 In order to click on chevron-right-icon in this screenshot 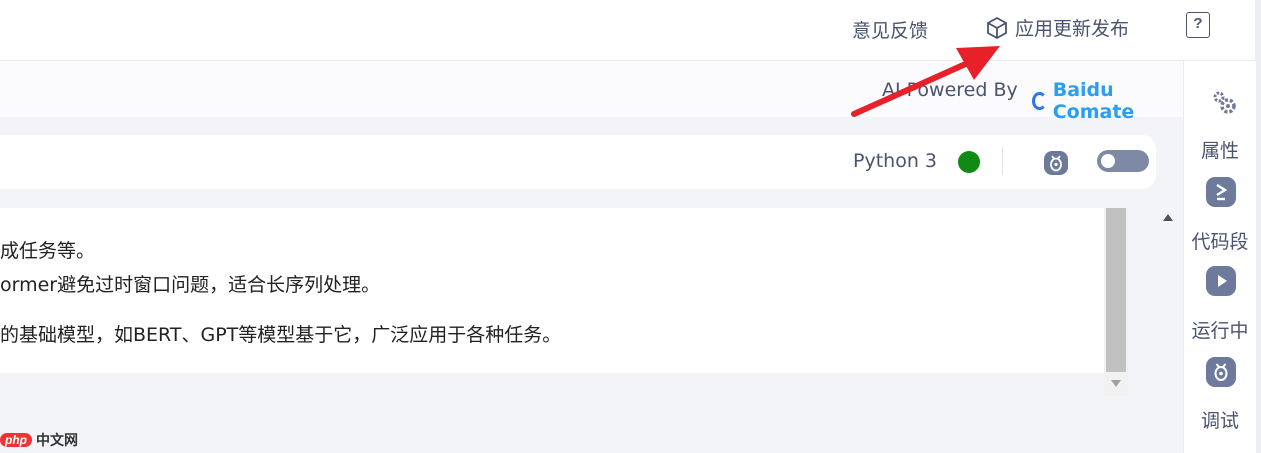, I will do `click(1222, 192)`.